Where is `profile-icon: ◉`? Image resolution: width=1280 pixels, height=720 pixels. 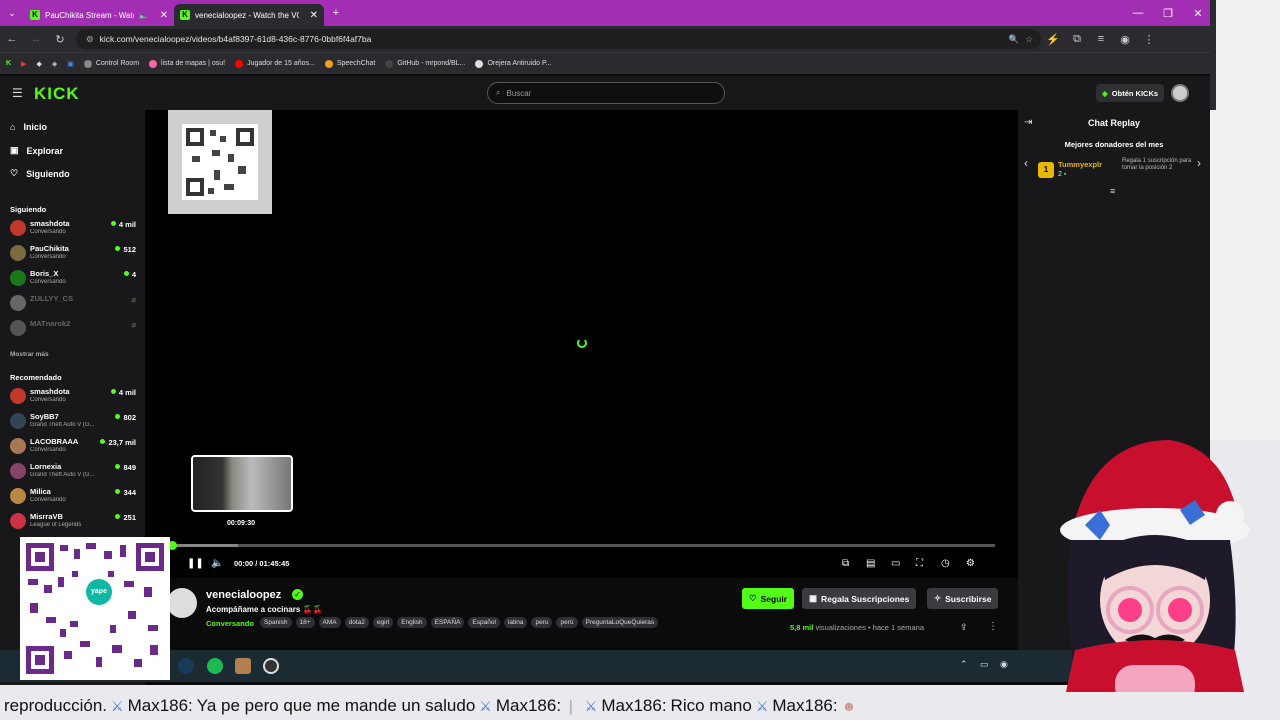 profile-icon: ◉ is located at coordinates (1125, 39).